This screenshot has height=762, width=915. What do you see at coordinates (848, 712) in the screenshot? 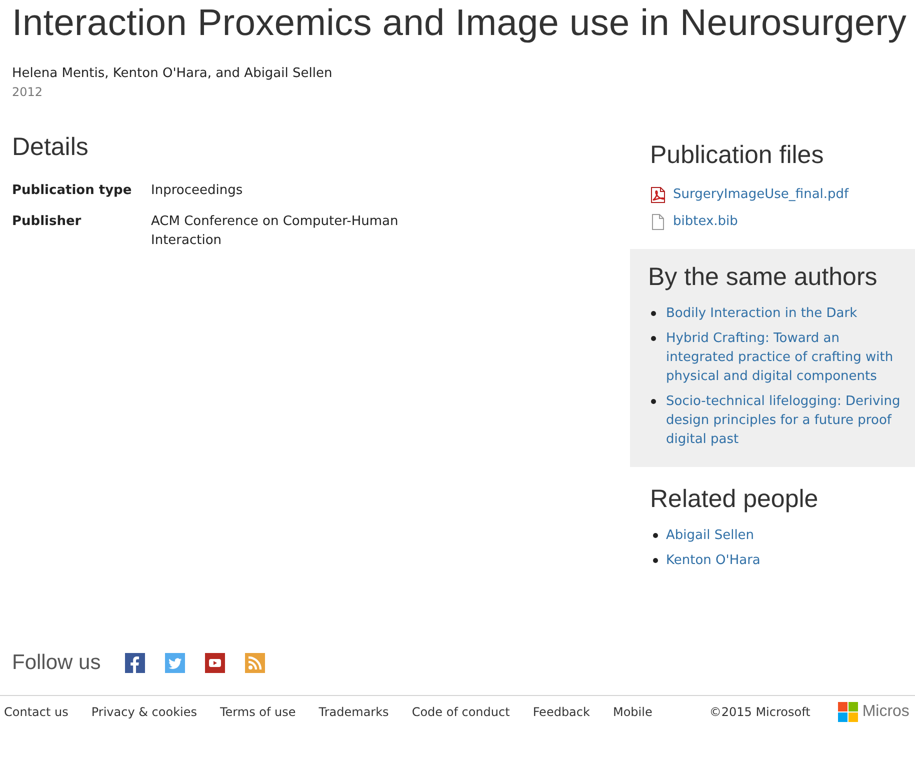
I see `four-squares-logo-icon` at bounding box center [848, 712].